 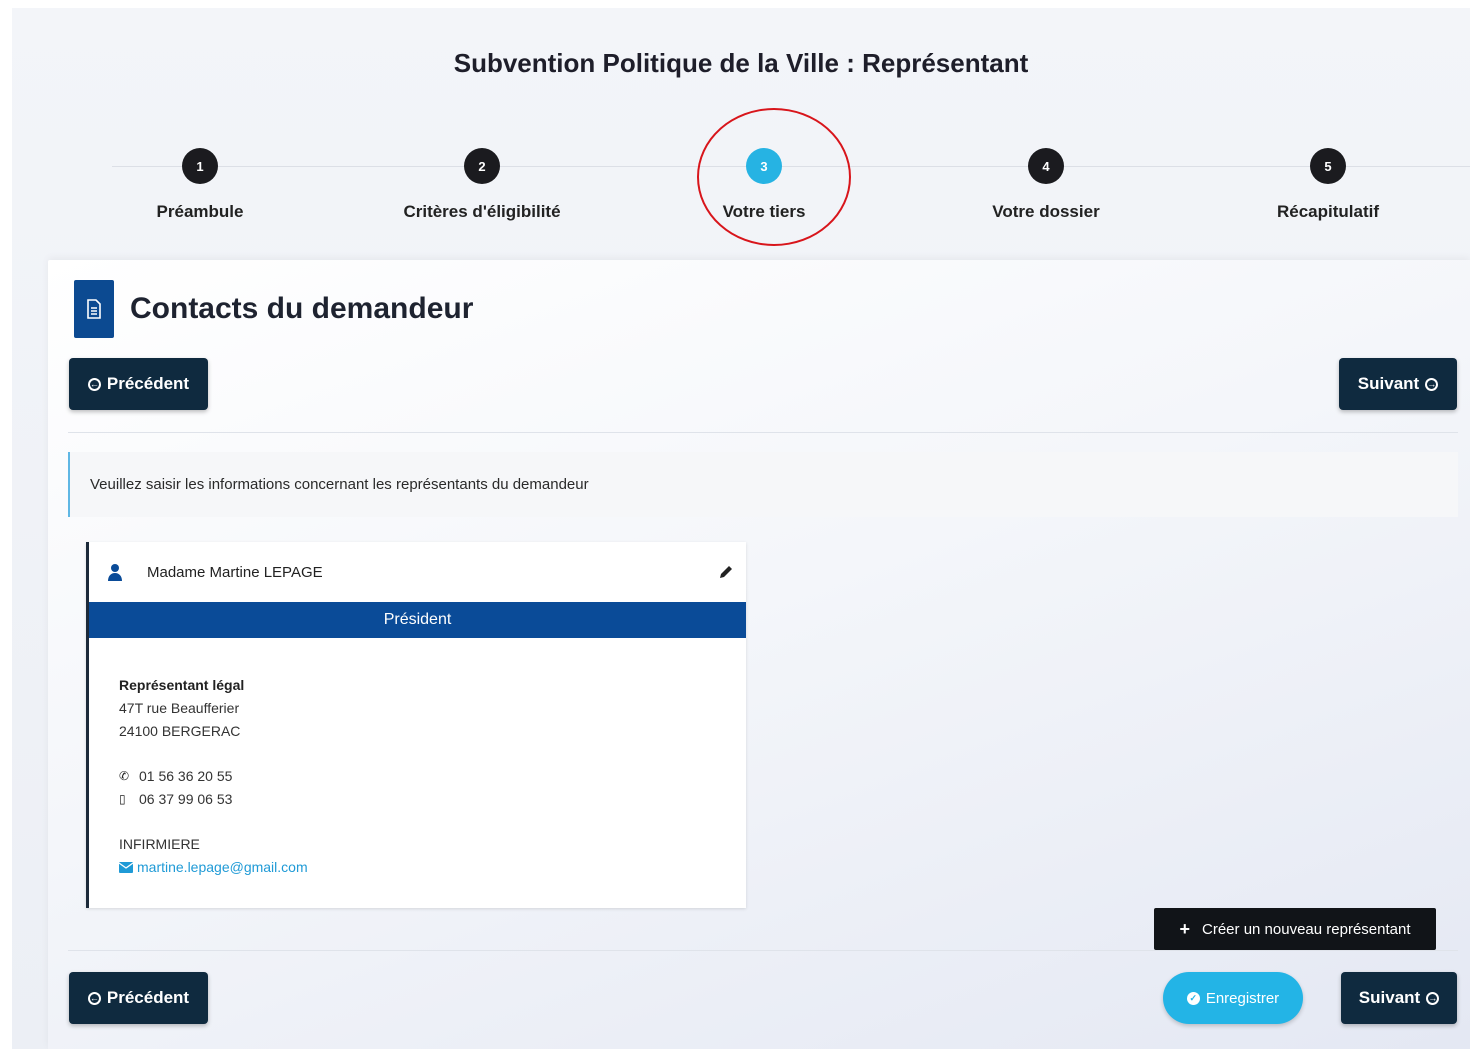 What do you see at coordinates (235, 572) in the screenshot?
I see `contact-name: Madame Martine LEPAGE` at bounding box center [235, 572].